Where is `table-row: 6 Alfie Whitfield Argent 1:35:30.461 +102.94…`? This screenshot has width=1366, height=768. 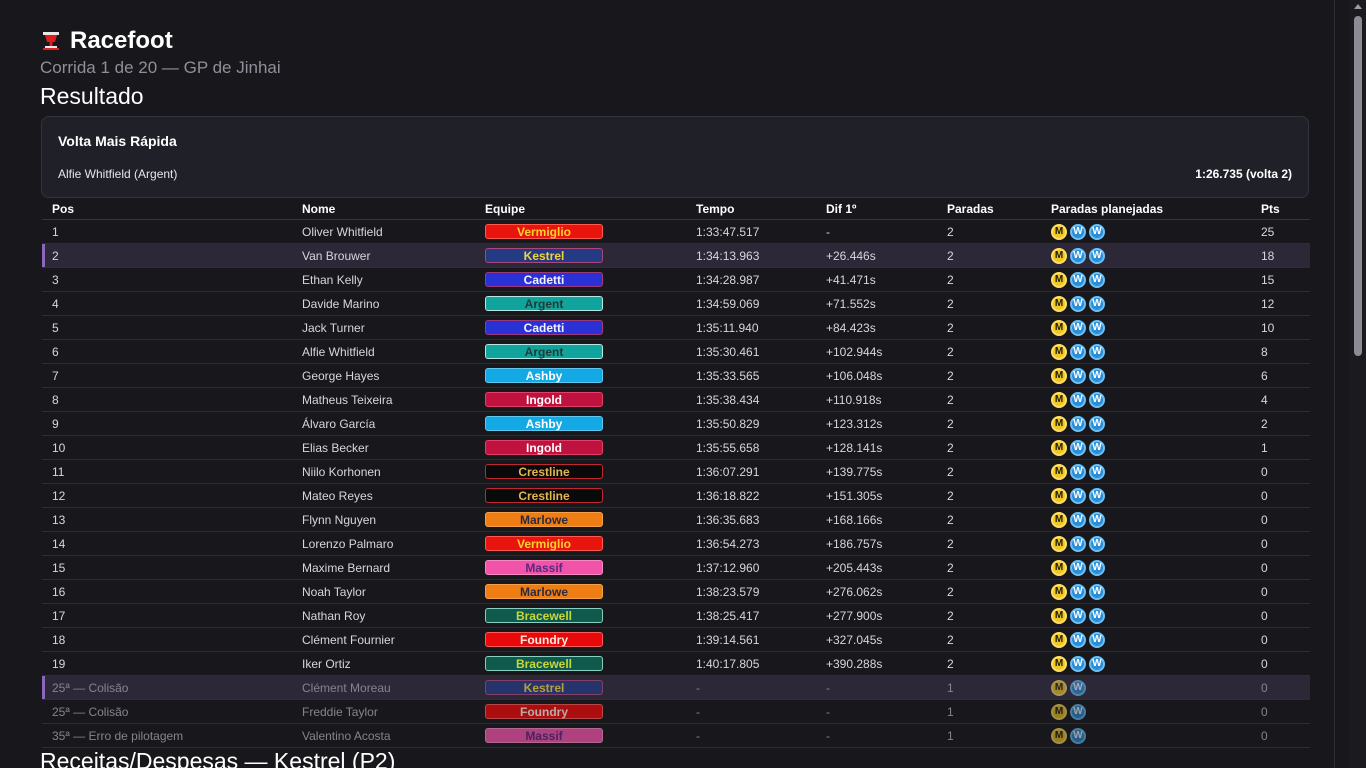
table-row: 6 Alfie Whitfield Argent 1:35:30.461 +102.94… is located at coordinates (676, 351).